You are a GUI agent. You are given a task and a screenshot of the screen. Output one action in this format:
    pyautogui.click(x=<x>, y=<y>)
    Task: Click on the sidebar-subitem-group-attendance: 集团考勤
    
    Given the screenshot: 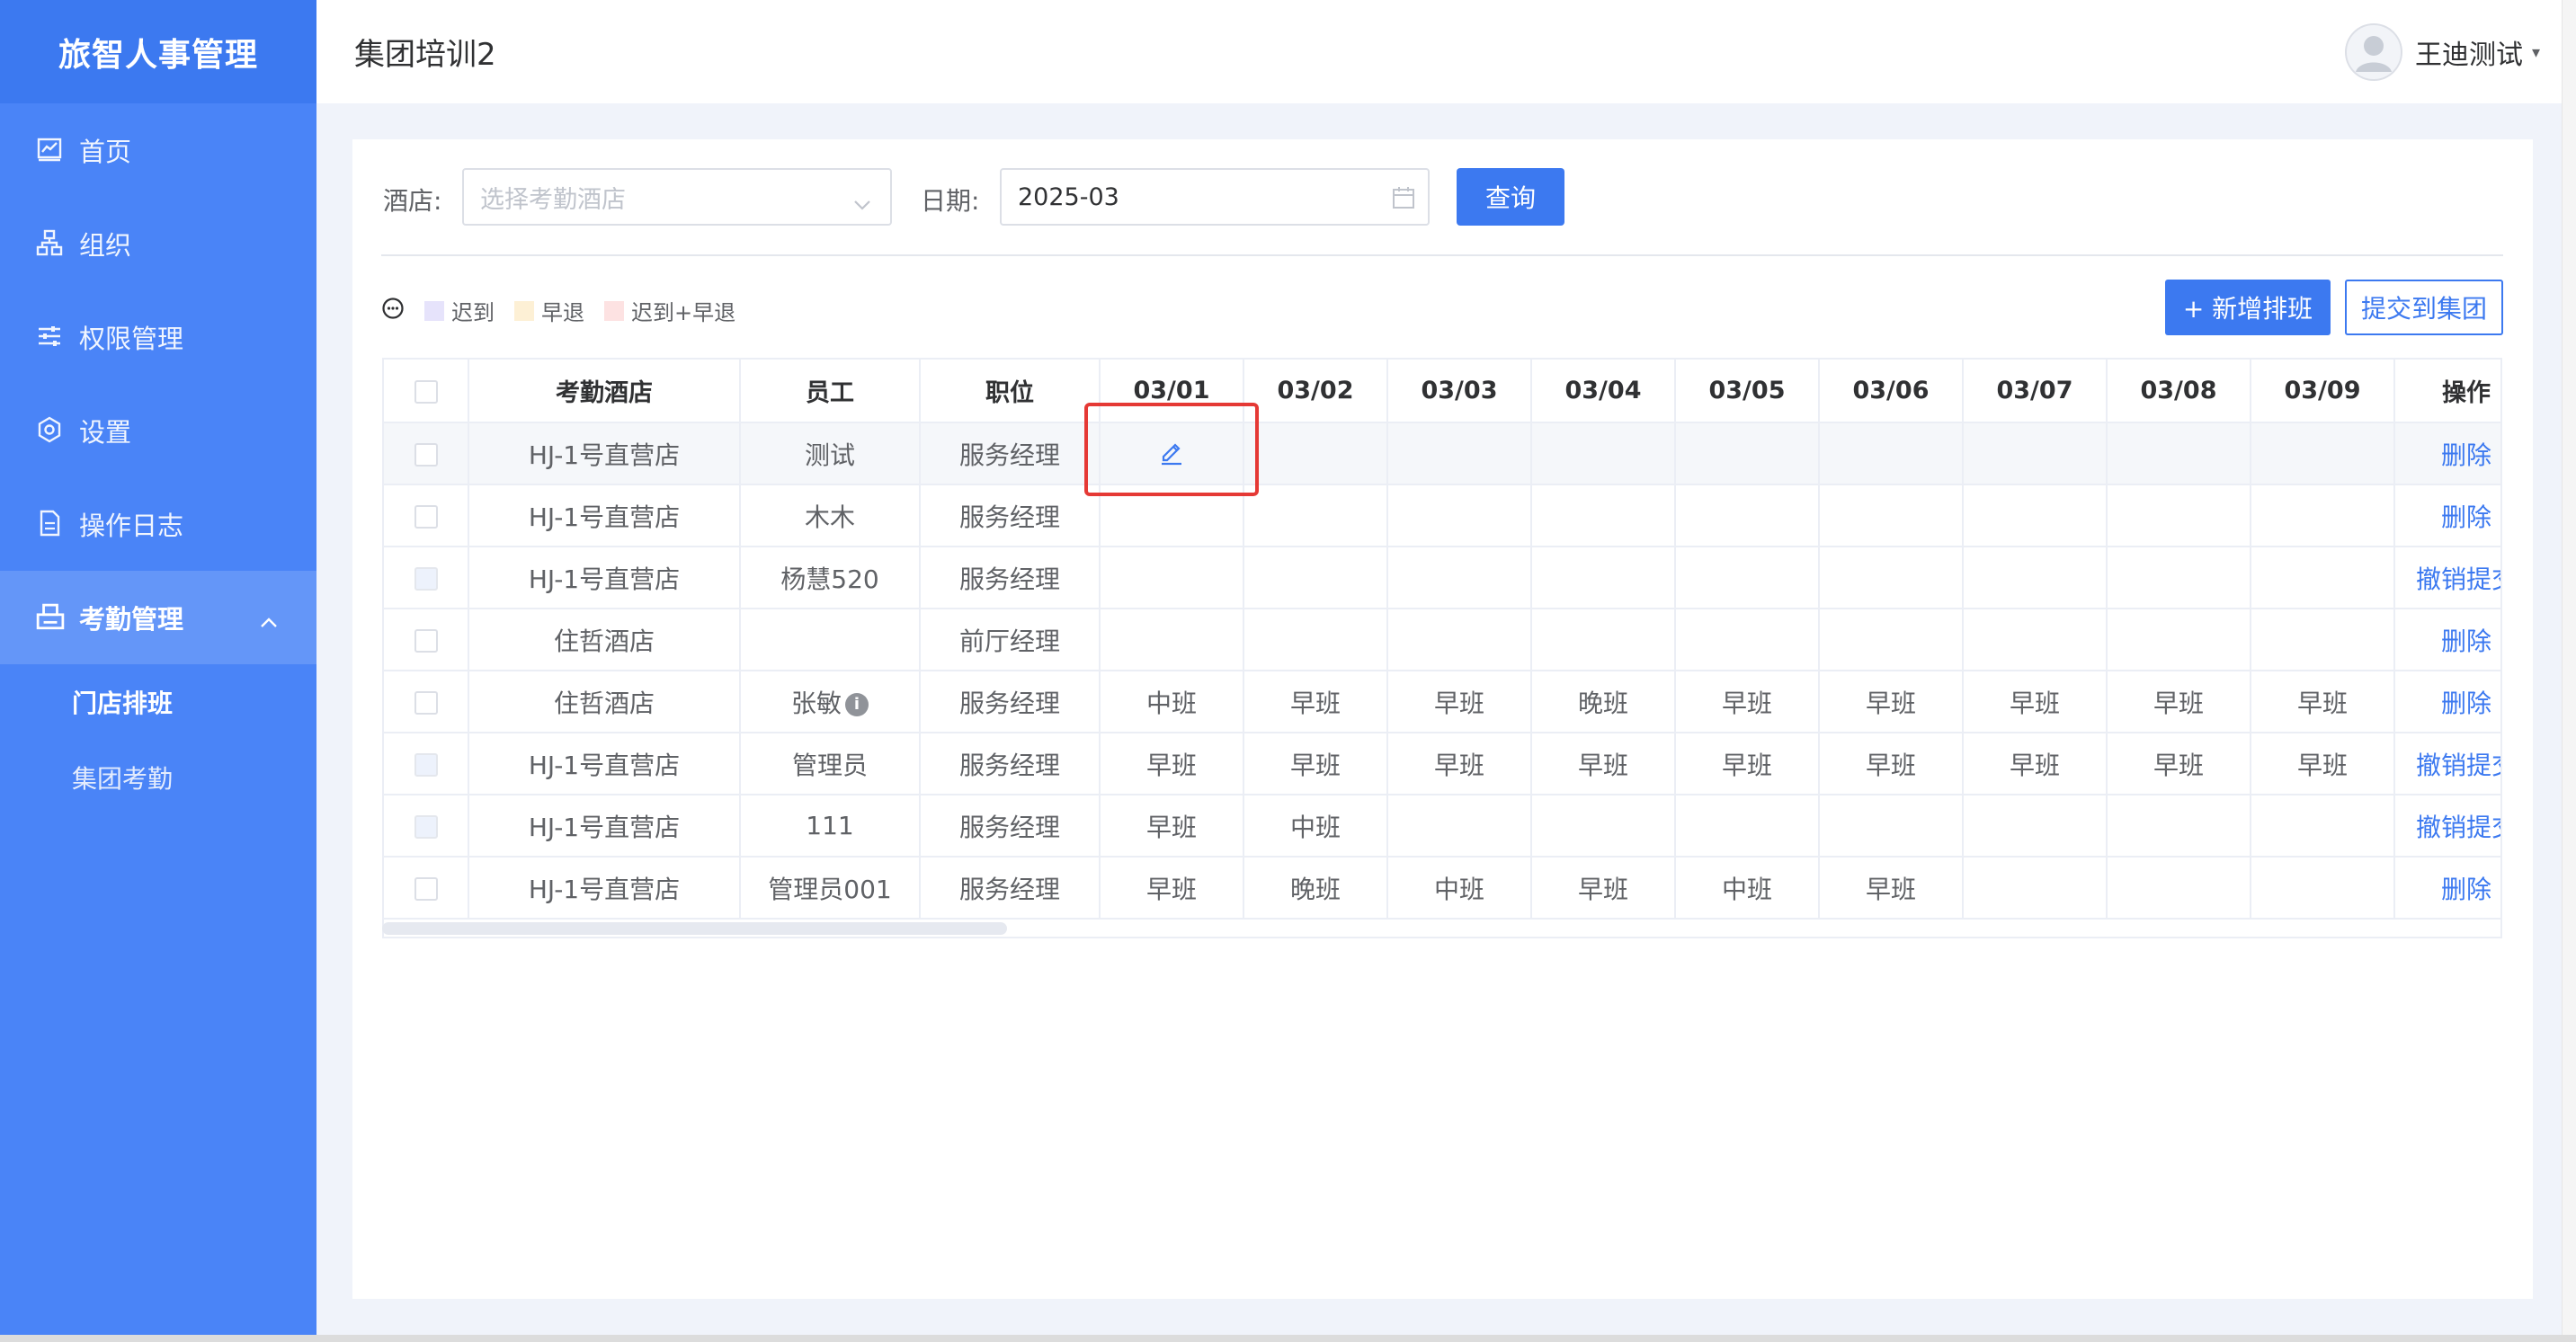 What is the action you would take?
    pyautogui.click(x=158, y=777)
    